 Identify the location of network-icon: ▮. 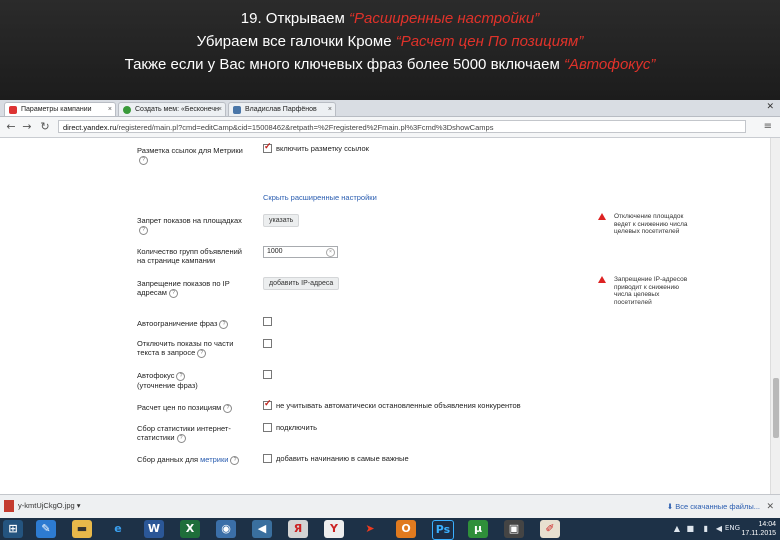
(706, 528).